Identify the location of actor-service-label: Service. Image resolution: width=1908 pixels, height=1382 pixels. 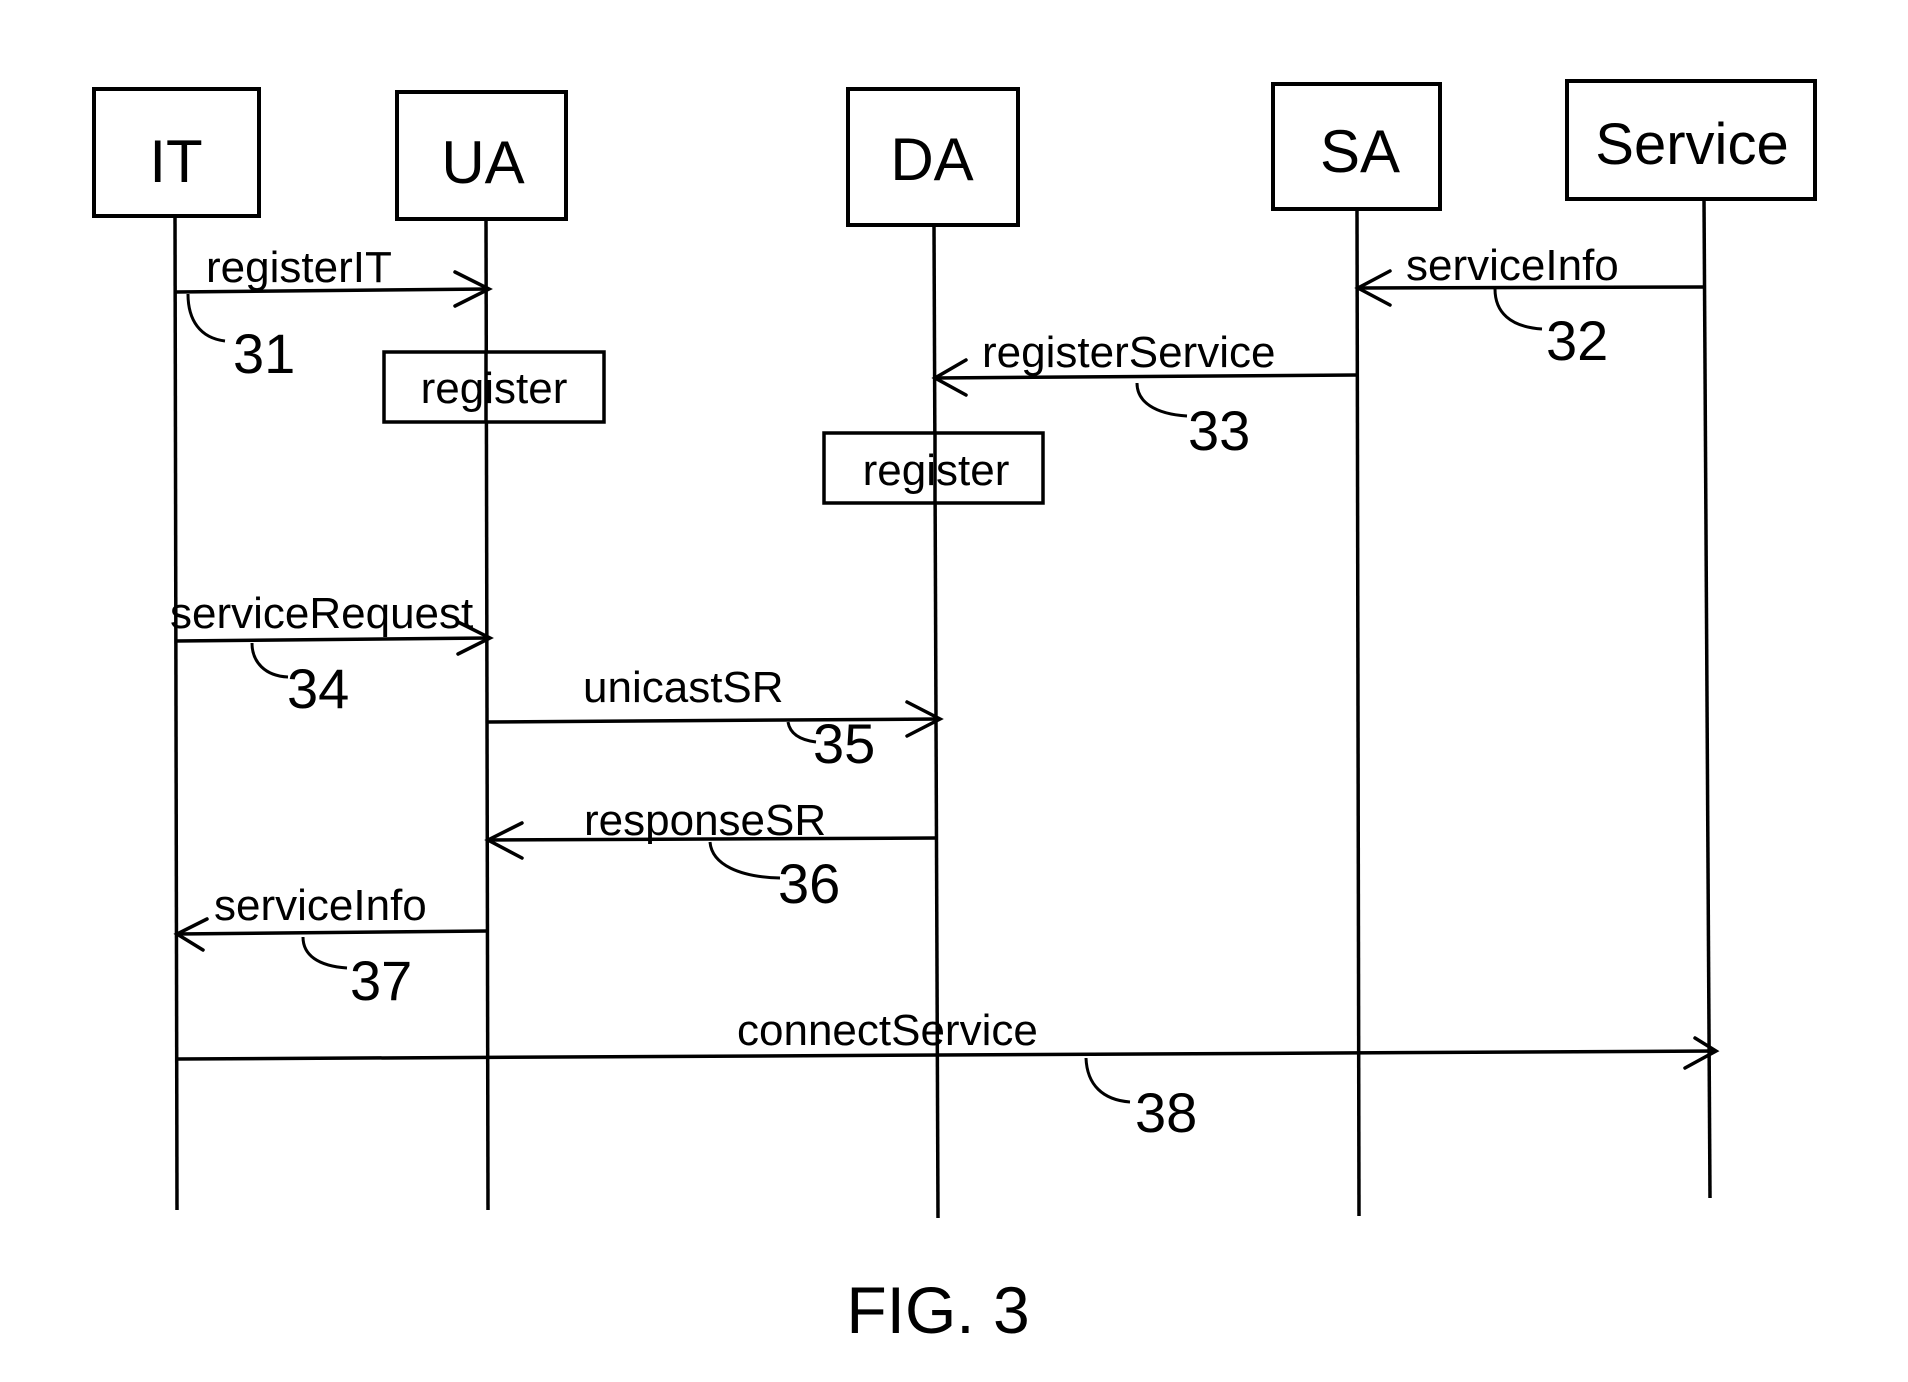
(1691, 144).